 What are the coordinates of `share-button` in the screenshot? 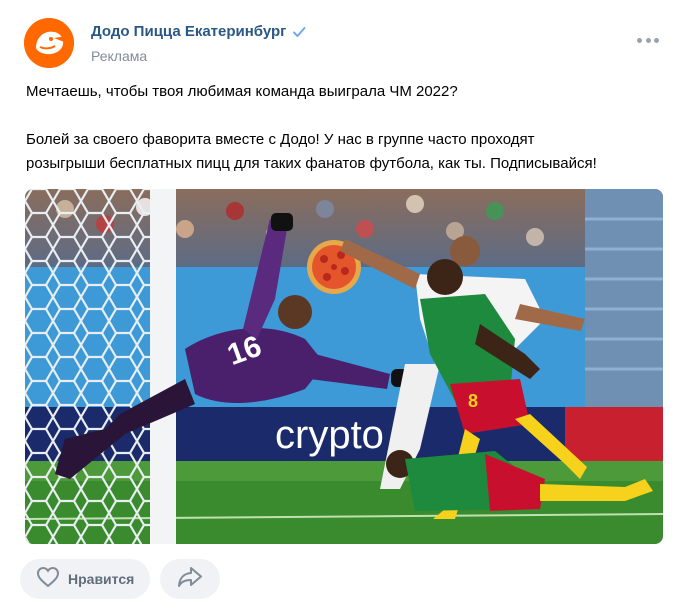 It's located at (190, 579).